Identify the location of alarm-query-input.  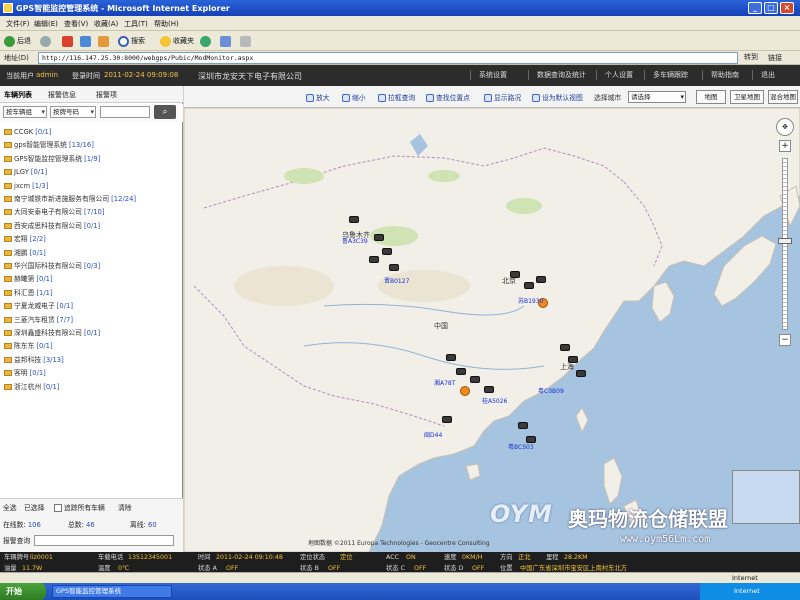
(104, 540).